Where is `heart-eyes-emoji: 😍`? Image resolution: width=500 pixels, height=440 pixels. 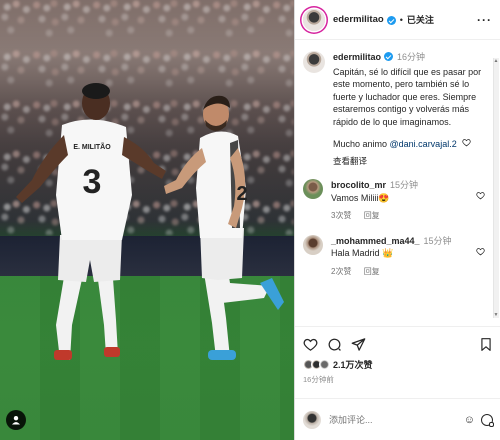
heart-eyes-emoji: 😍 is located at coordinates (384, 197).